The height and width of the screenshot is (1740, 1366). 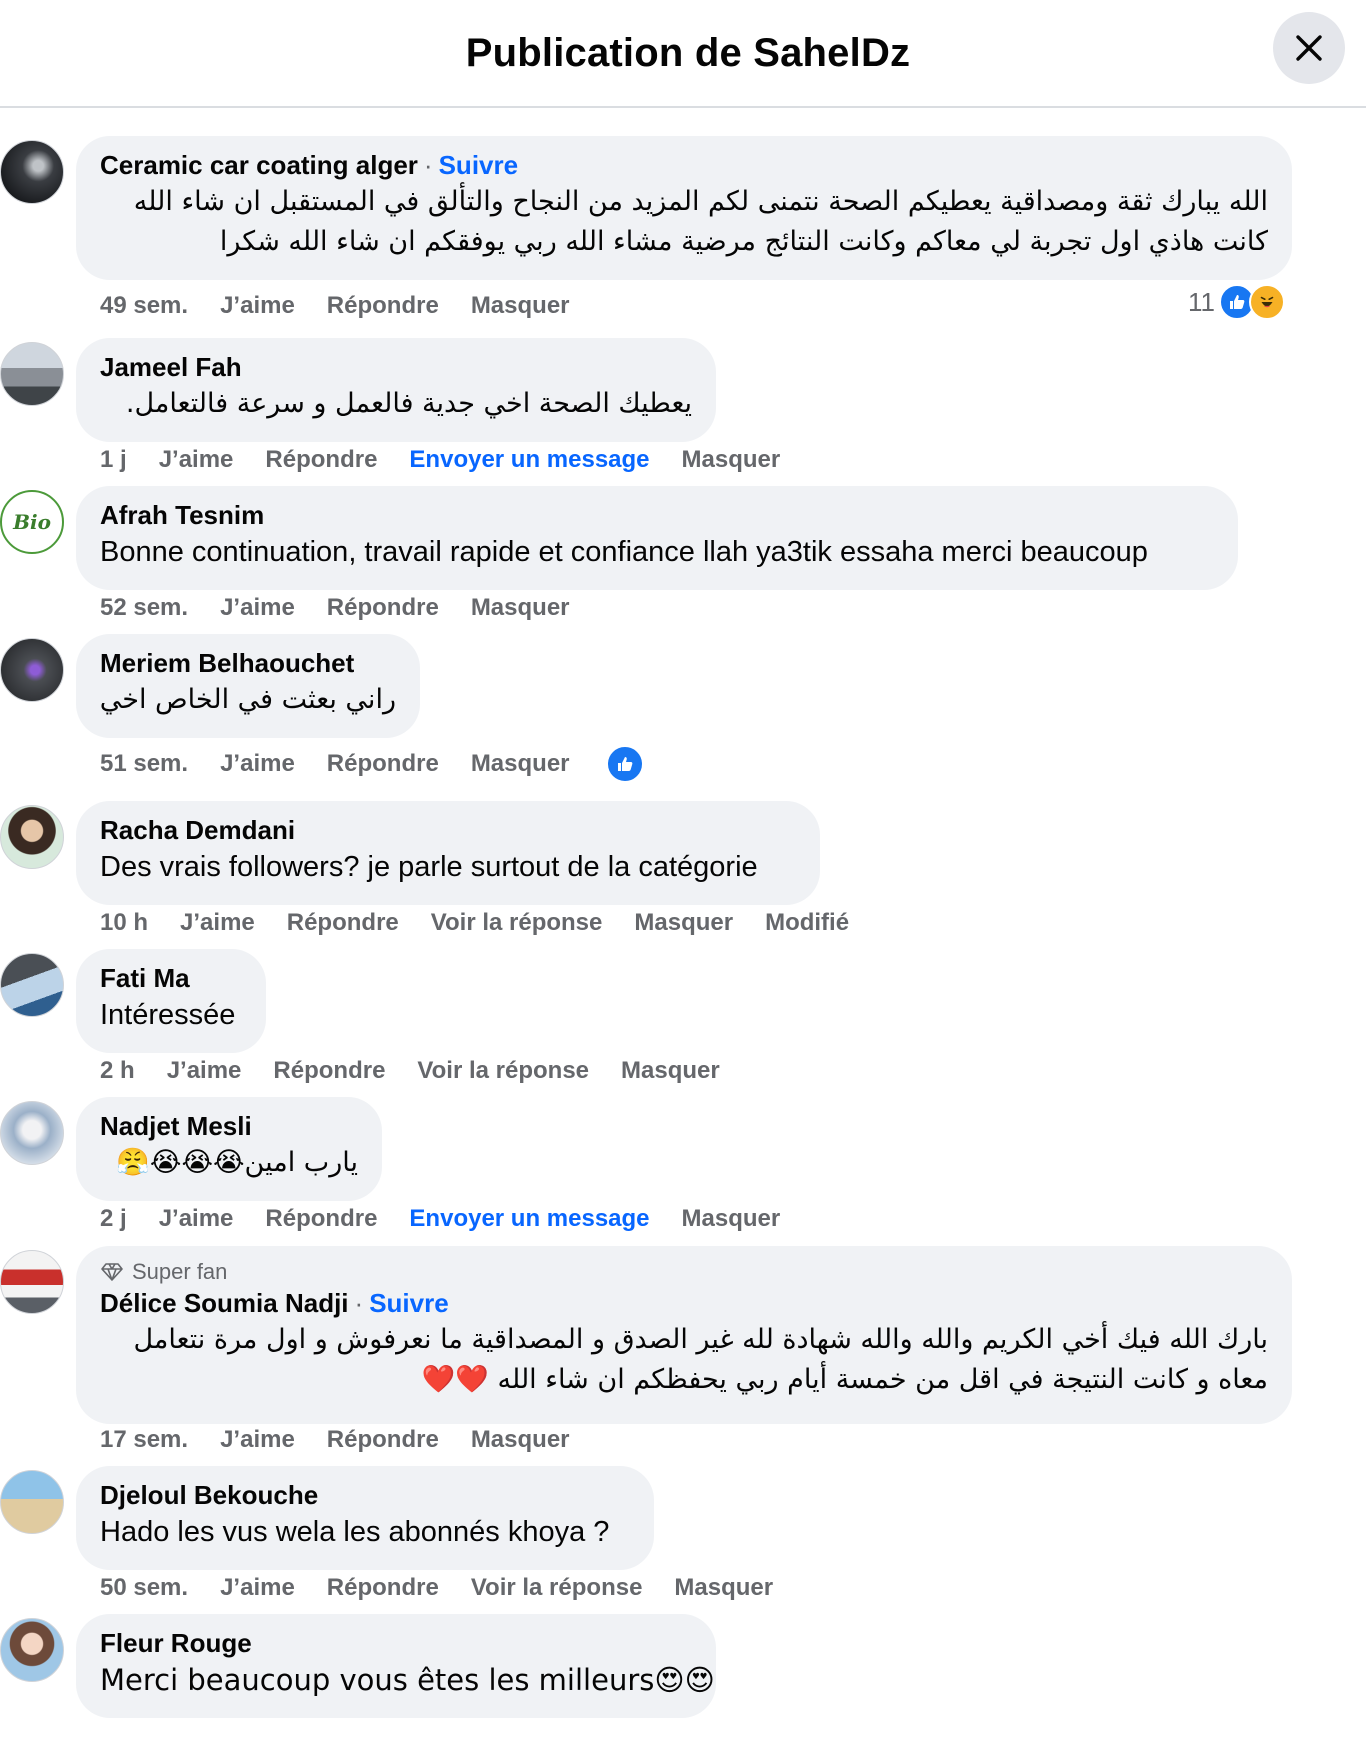 I want to click on comment-author: Délice Soumia Nadji, so click(x=224, y=1303).